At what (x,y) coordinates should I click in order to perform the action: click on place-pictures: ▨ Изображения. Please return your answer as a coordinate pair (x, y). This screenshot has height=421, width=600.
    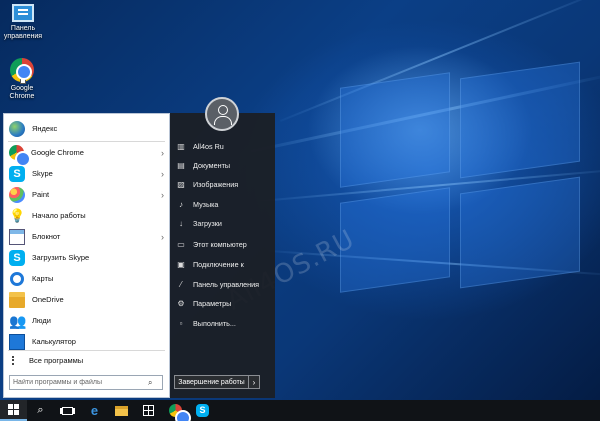
    Looking at the image, I should click on (224, 184).